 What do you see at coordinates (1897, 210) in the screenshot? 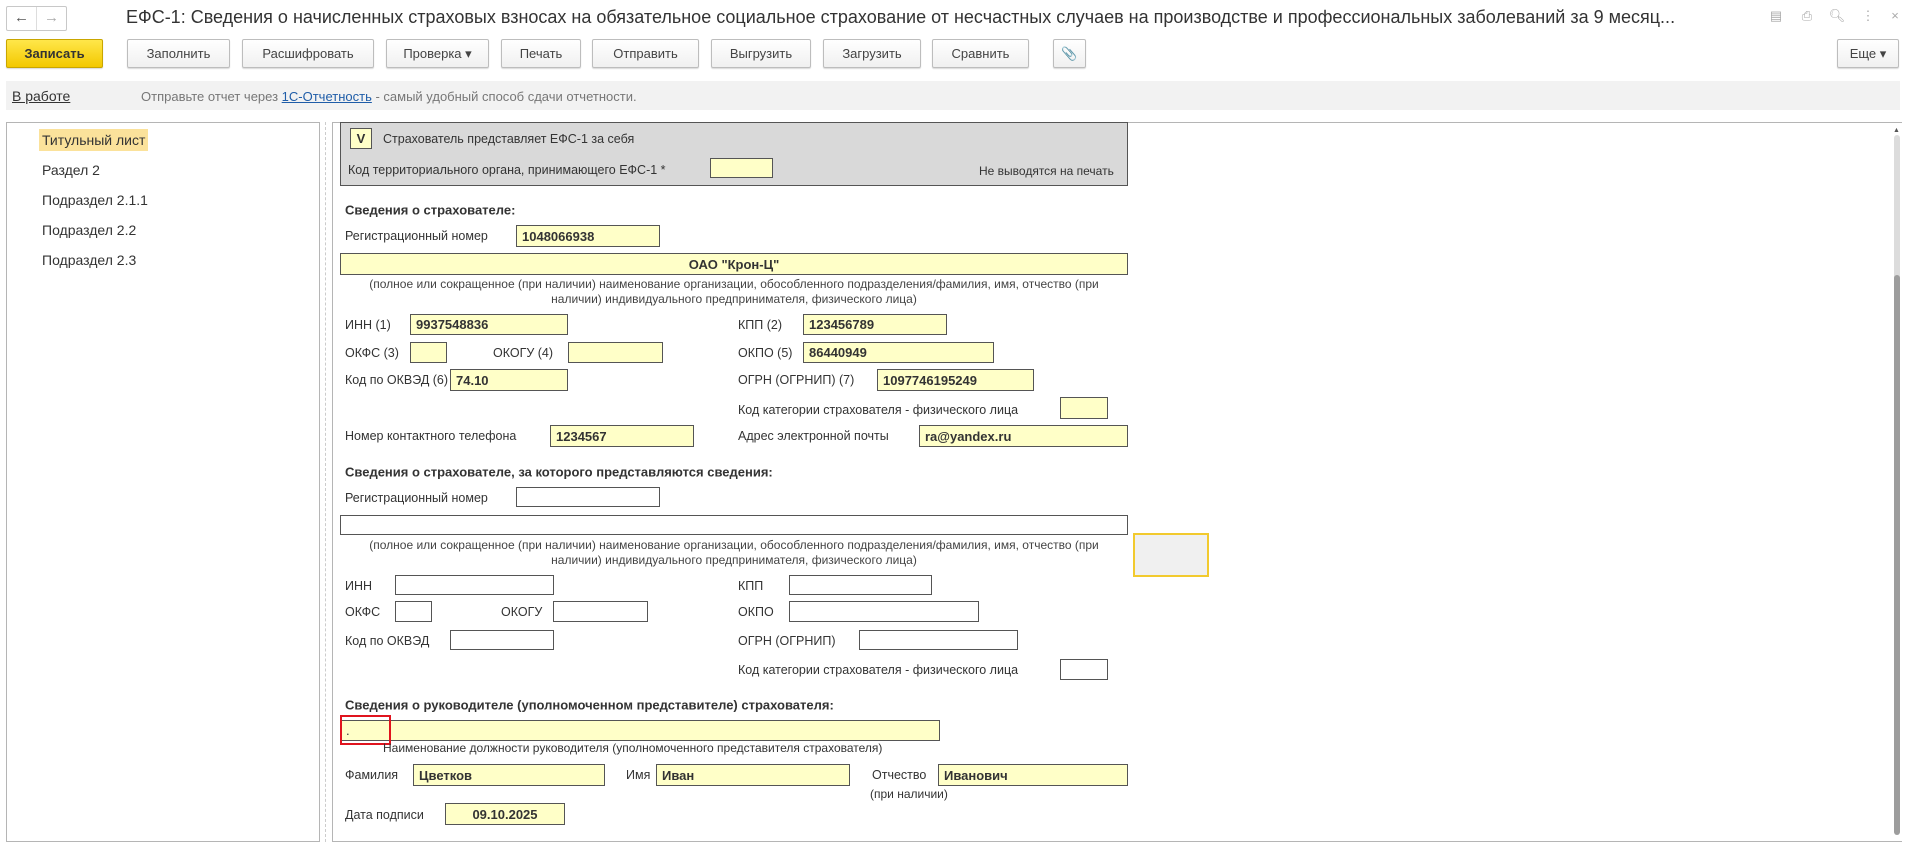
I see `scroll-track` at bounding box center [1897, 210].